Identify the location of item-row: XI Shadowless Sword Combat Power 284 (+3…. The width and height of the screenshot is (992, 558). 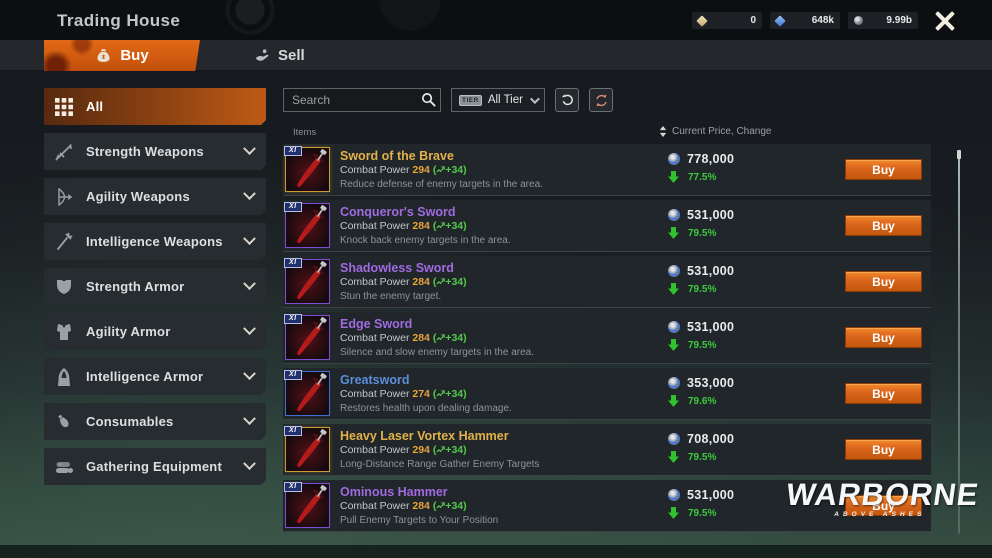
(607, 282).